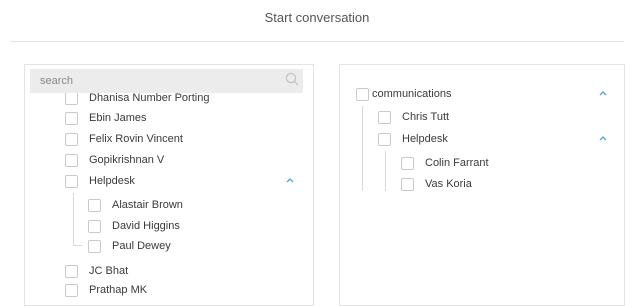 Image resolution: width=634 pixels, height=306 pixels. Describe the element at coordinates (147, 205) in the screenshot. I see `list-item-label: Alastair Brown` at that location.